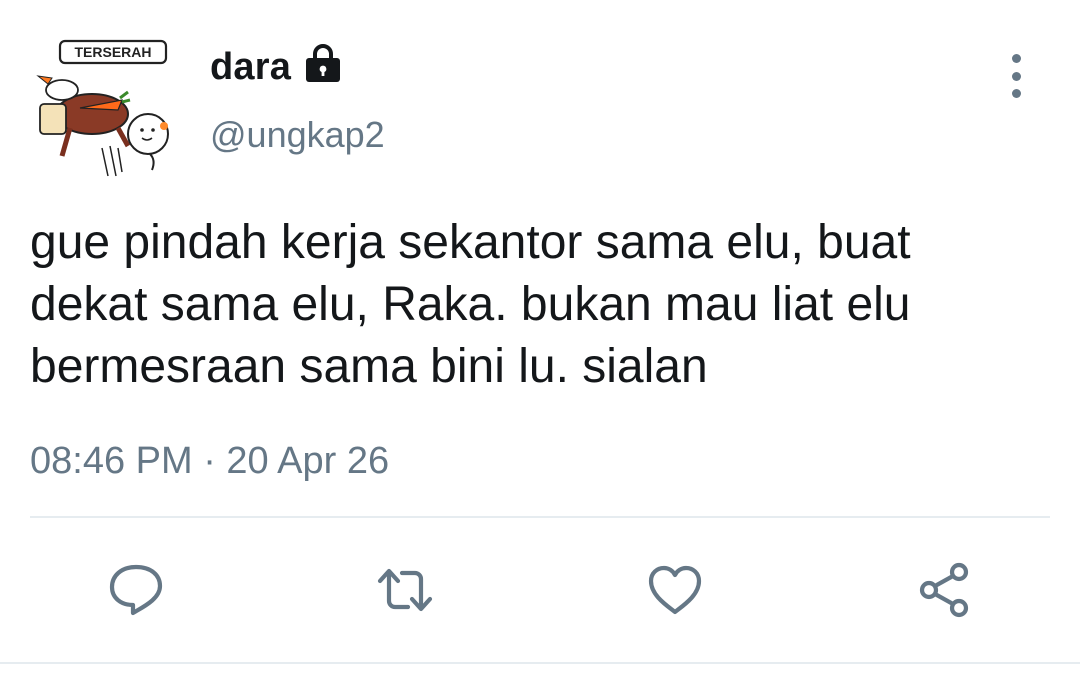  I want to click on tweet-timestamp: 08:46 PM · 20 Apr 26, so click(209, 461).